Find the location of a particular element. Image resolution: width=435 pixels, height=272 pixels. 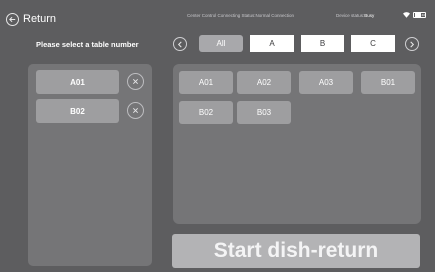

return-button: Return is located at coordinates (31, 19).